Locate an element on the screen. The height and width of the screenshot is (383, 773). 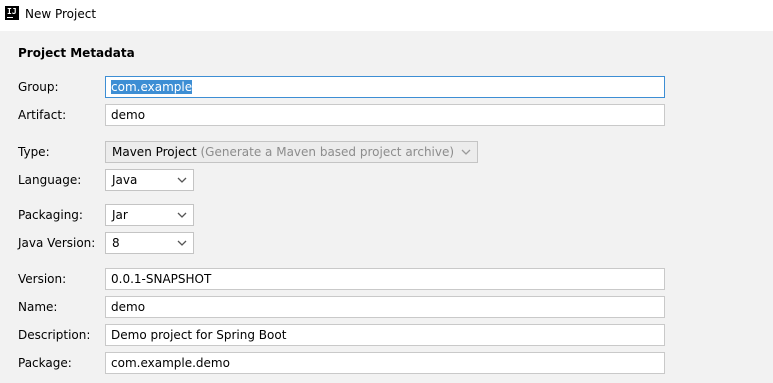
group-value: com.example is located at coordinates (152, 87).